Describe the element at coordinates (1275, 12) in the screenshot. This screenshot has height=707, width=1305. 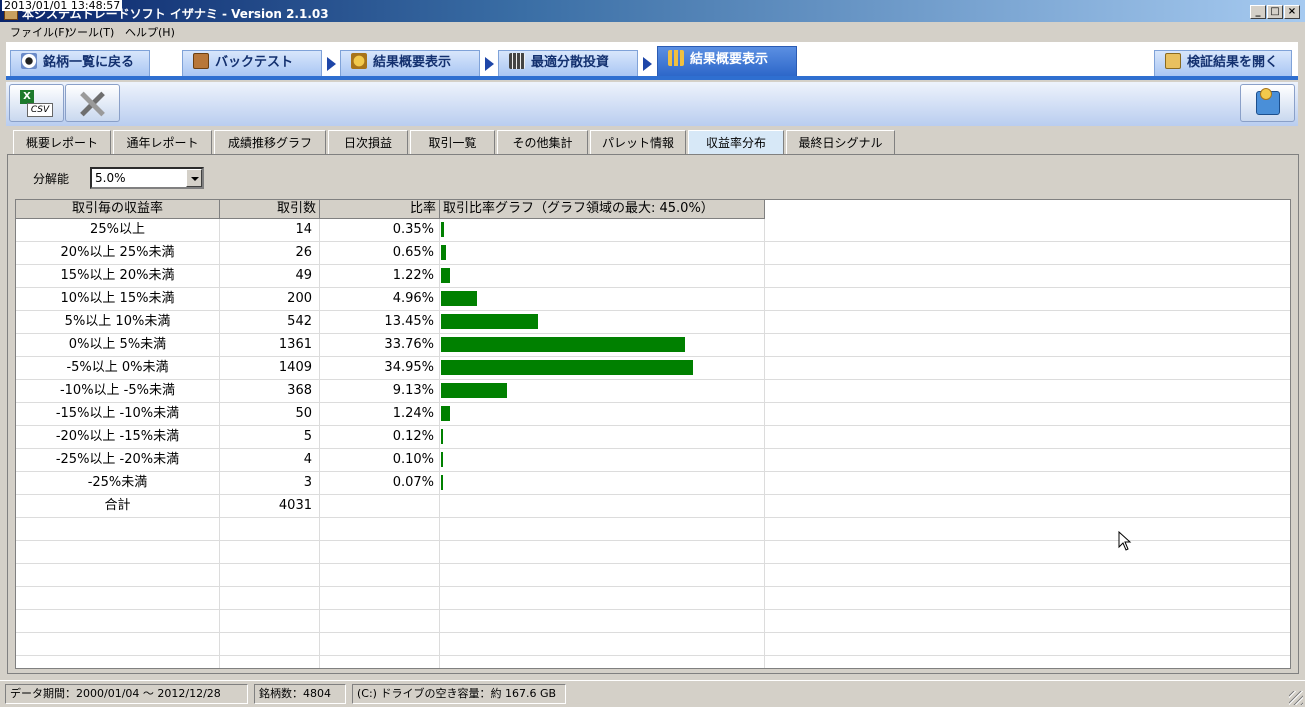
I see `maximize-button: □` at that location.